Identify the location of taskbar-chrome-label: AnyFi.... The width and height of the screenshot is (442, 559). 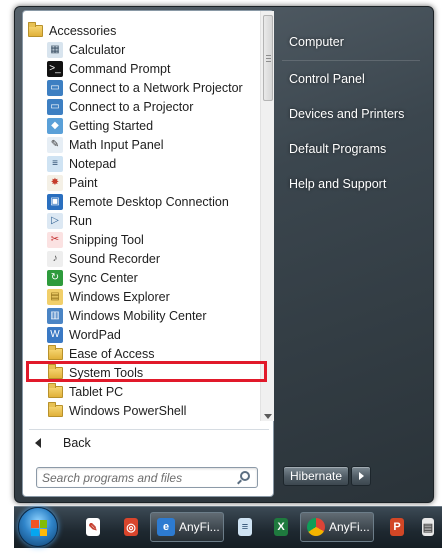
(349, 527).